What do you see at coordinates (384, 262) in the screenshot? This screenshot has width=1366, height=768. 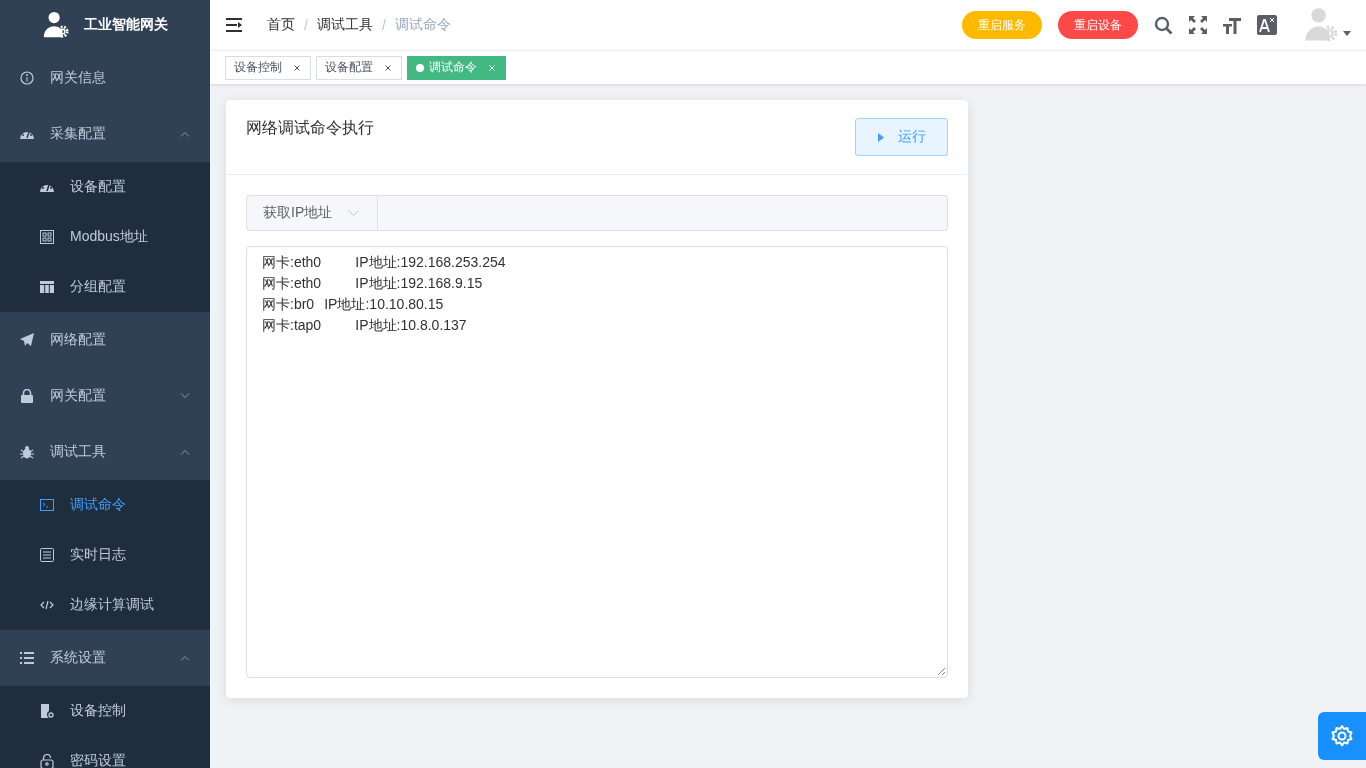 I see `output-line: 网卡:eth0 IP地址:192.168.253.254` at bounding box center [384, 262].